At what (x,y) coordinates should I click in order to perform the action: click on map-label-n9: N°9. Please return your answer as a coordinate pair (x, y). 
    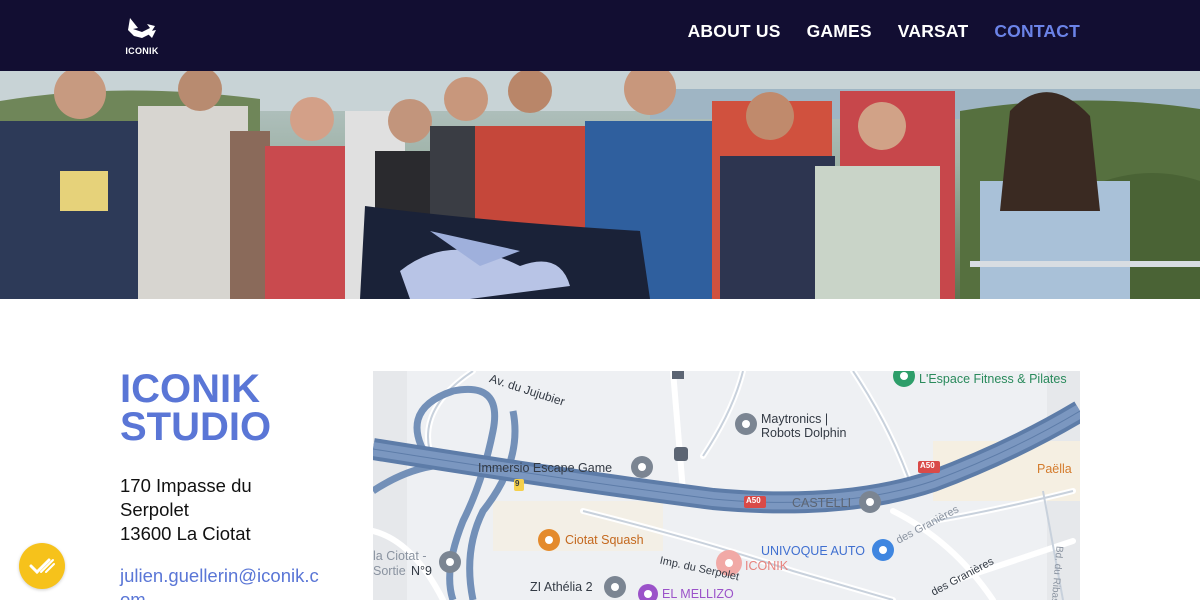
    Looking at the image, I should click on (421, 571).